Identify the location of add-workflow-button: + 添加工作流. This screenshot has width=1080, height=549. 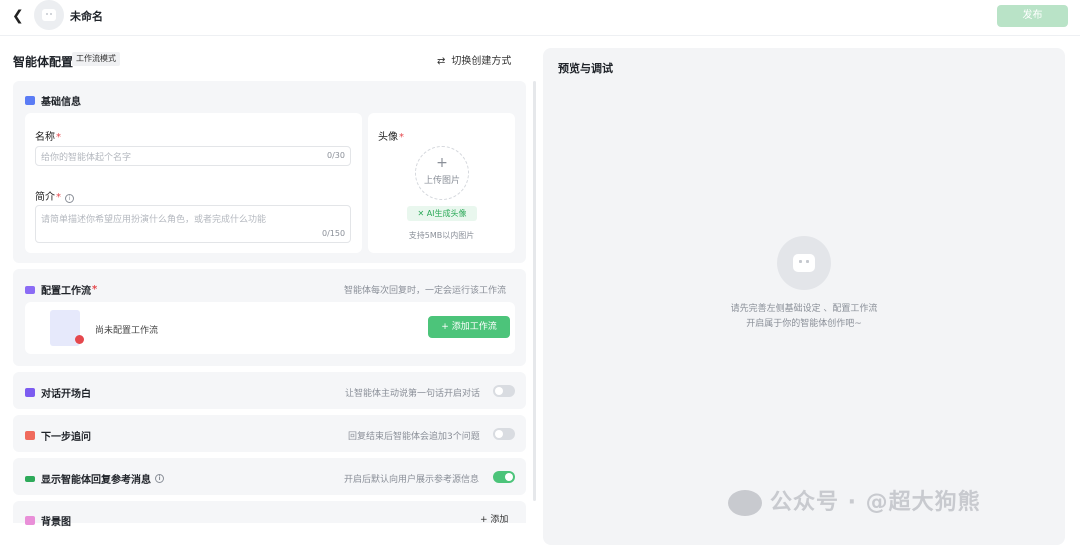
(469, 327).